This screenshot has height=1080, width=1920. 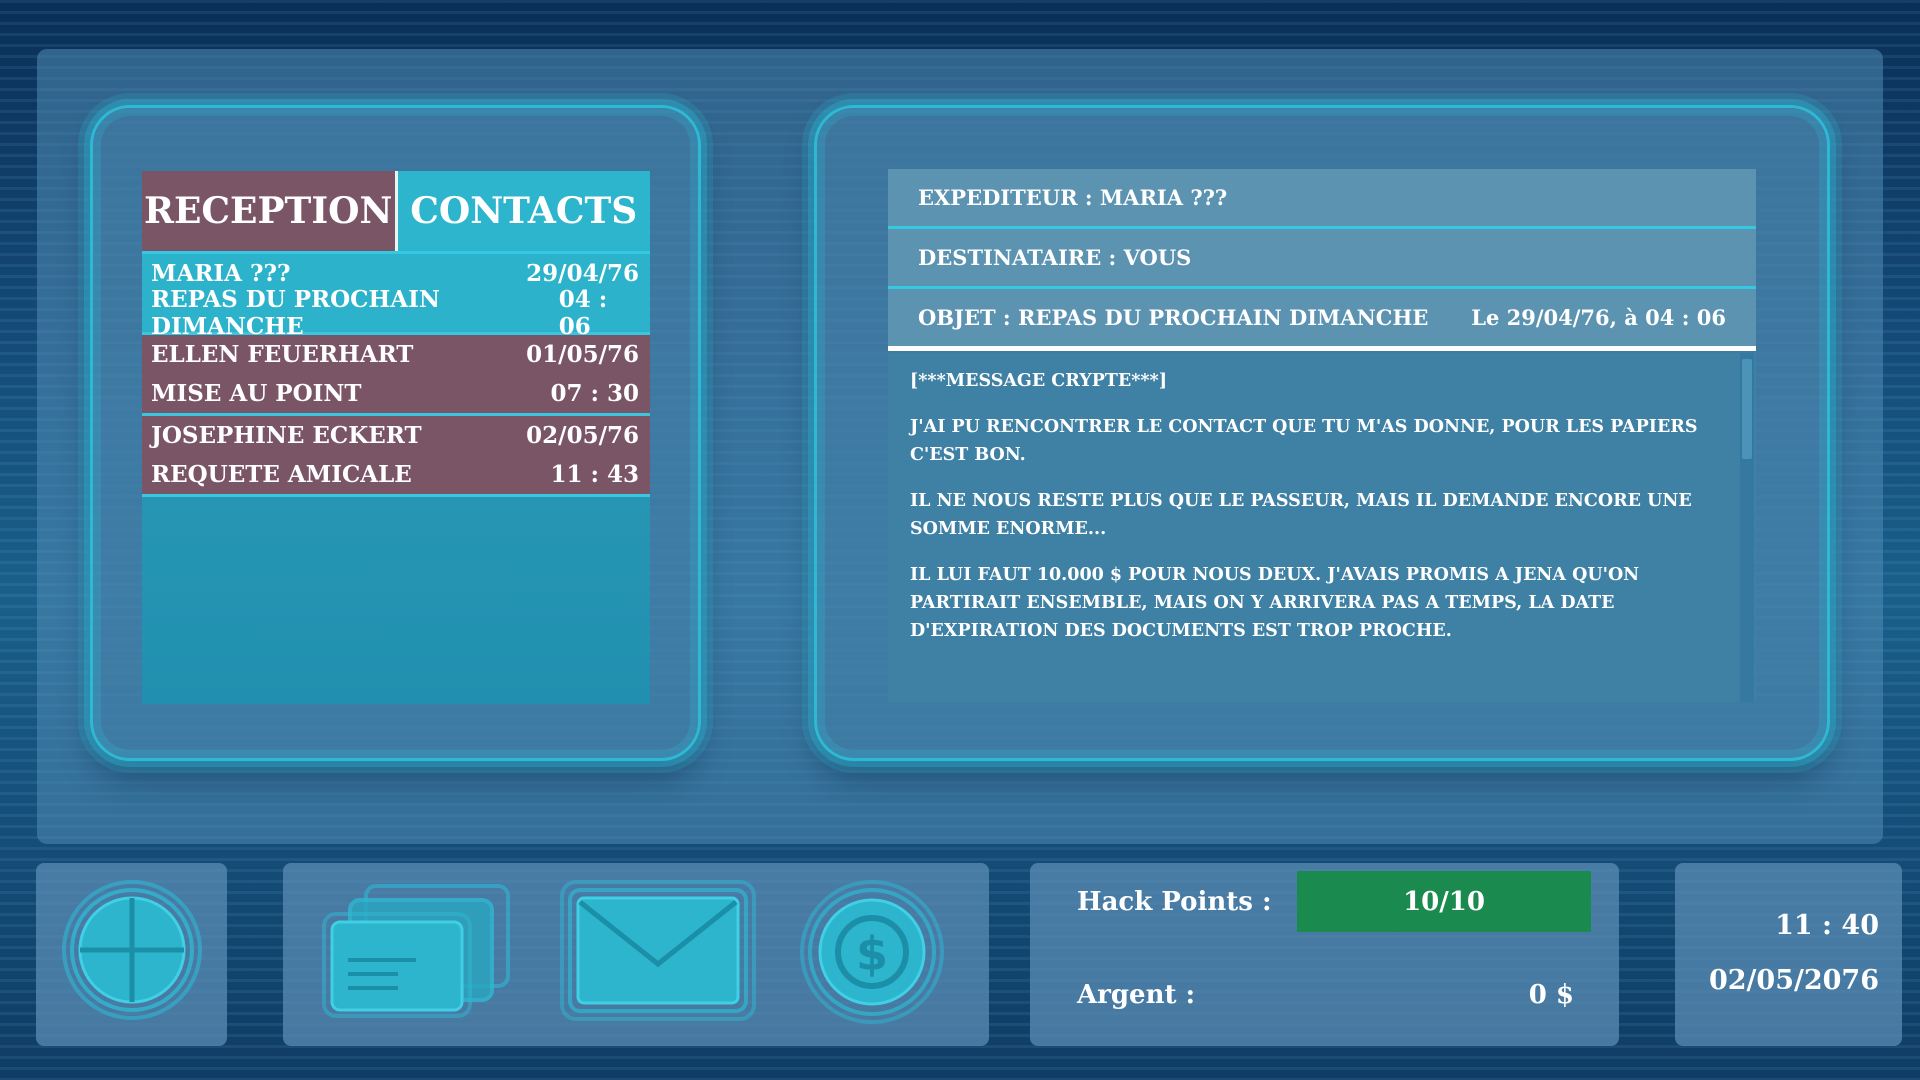 I want to click on tab-reception: RECEPTION, so click(x=270, y=211).